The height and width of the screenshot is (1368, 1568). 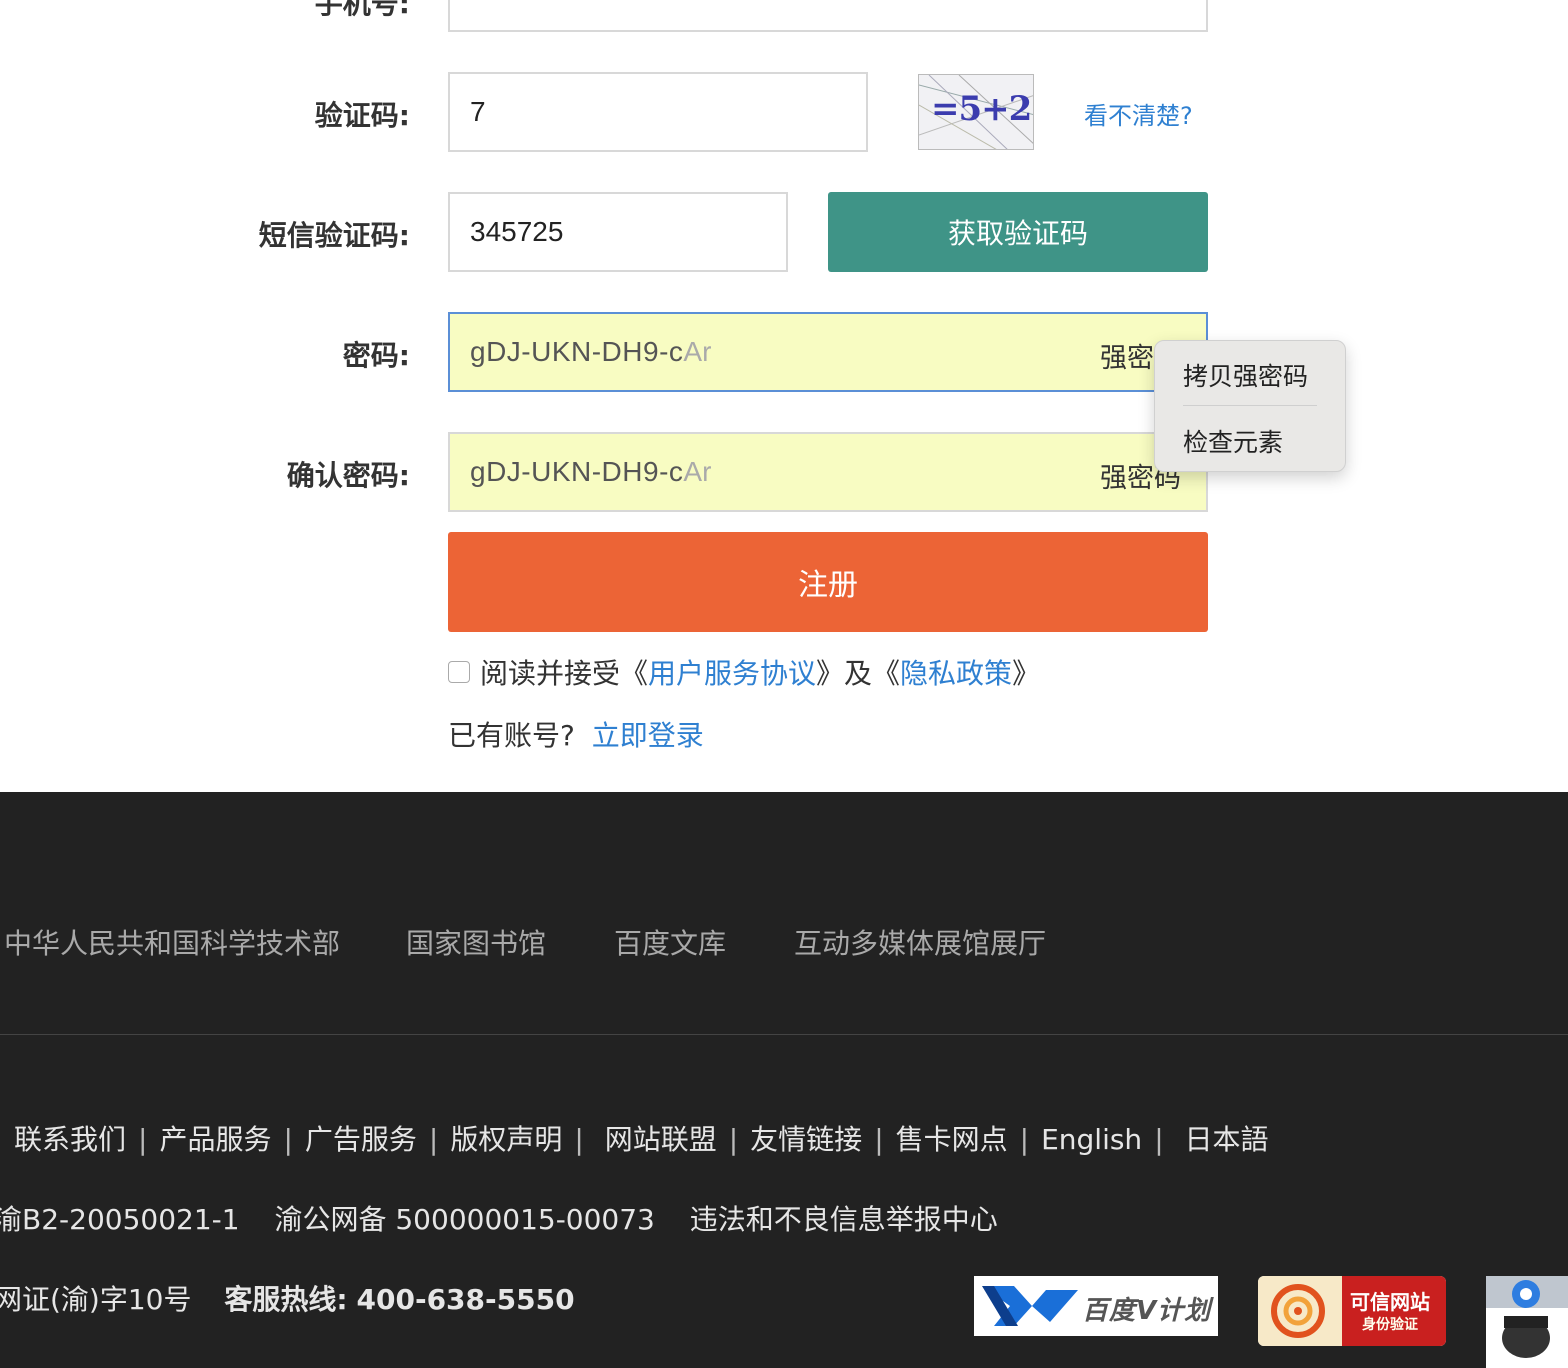 I want to click on partner-link: 中华人民共和国科学技术部, so click(x=172, y=942).